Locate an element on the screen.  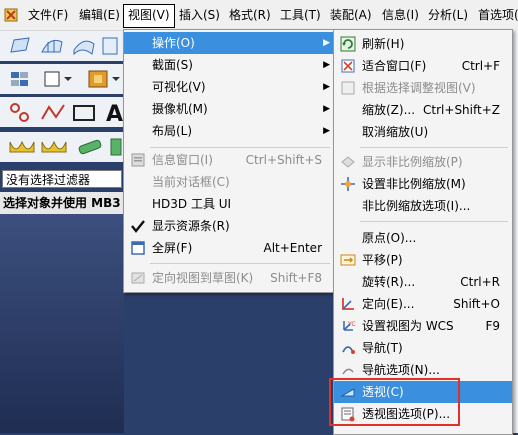
menu-tools: 工具(T) is located at coordinates (300, 15).